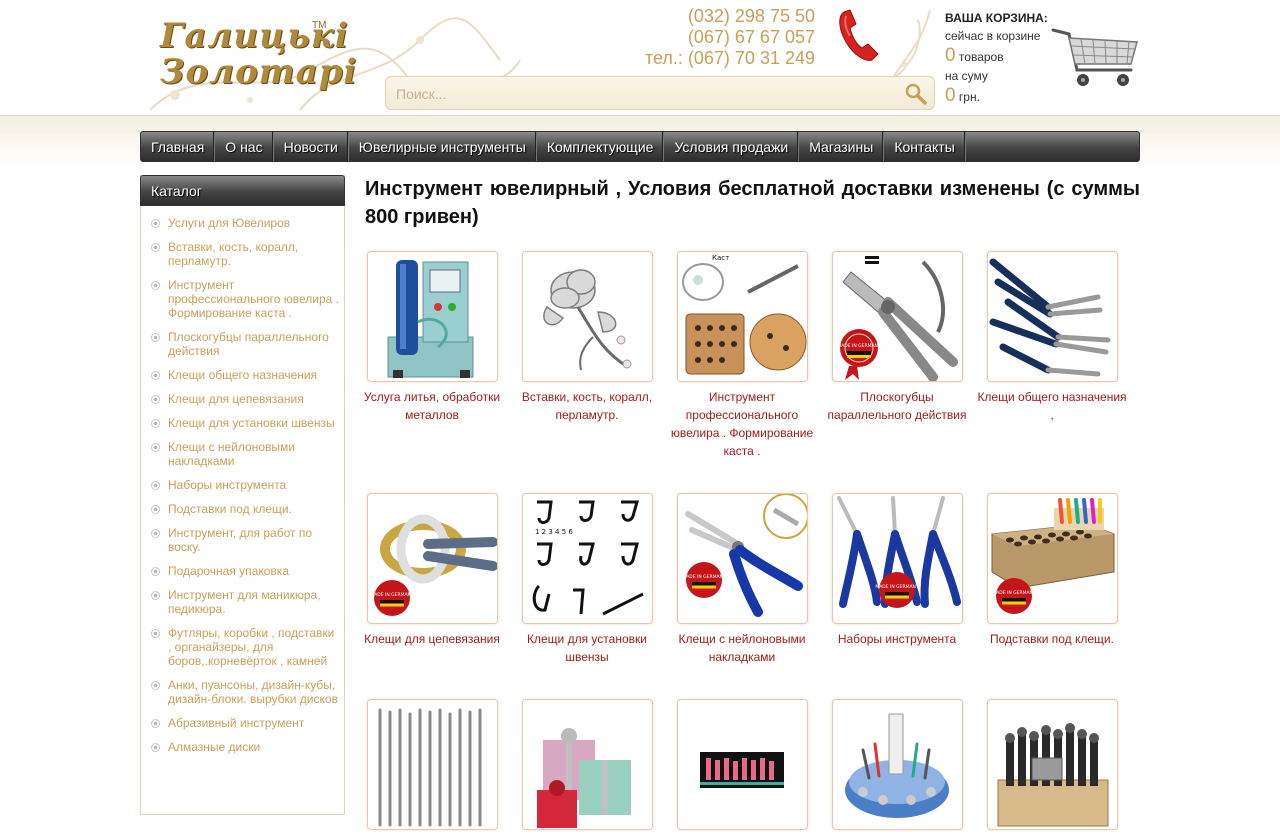 The height and width of the screenshot is (836, 1280). Describe the element at coordinates (1052, 406) in the screenshot. I see `product-label: Клещи общего назначения ,` at that location.